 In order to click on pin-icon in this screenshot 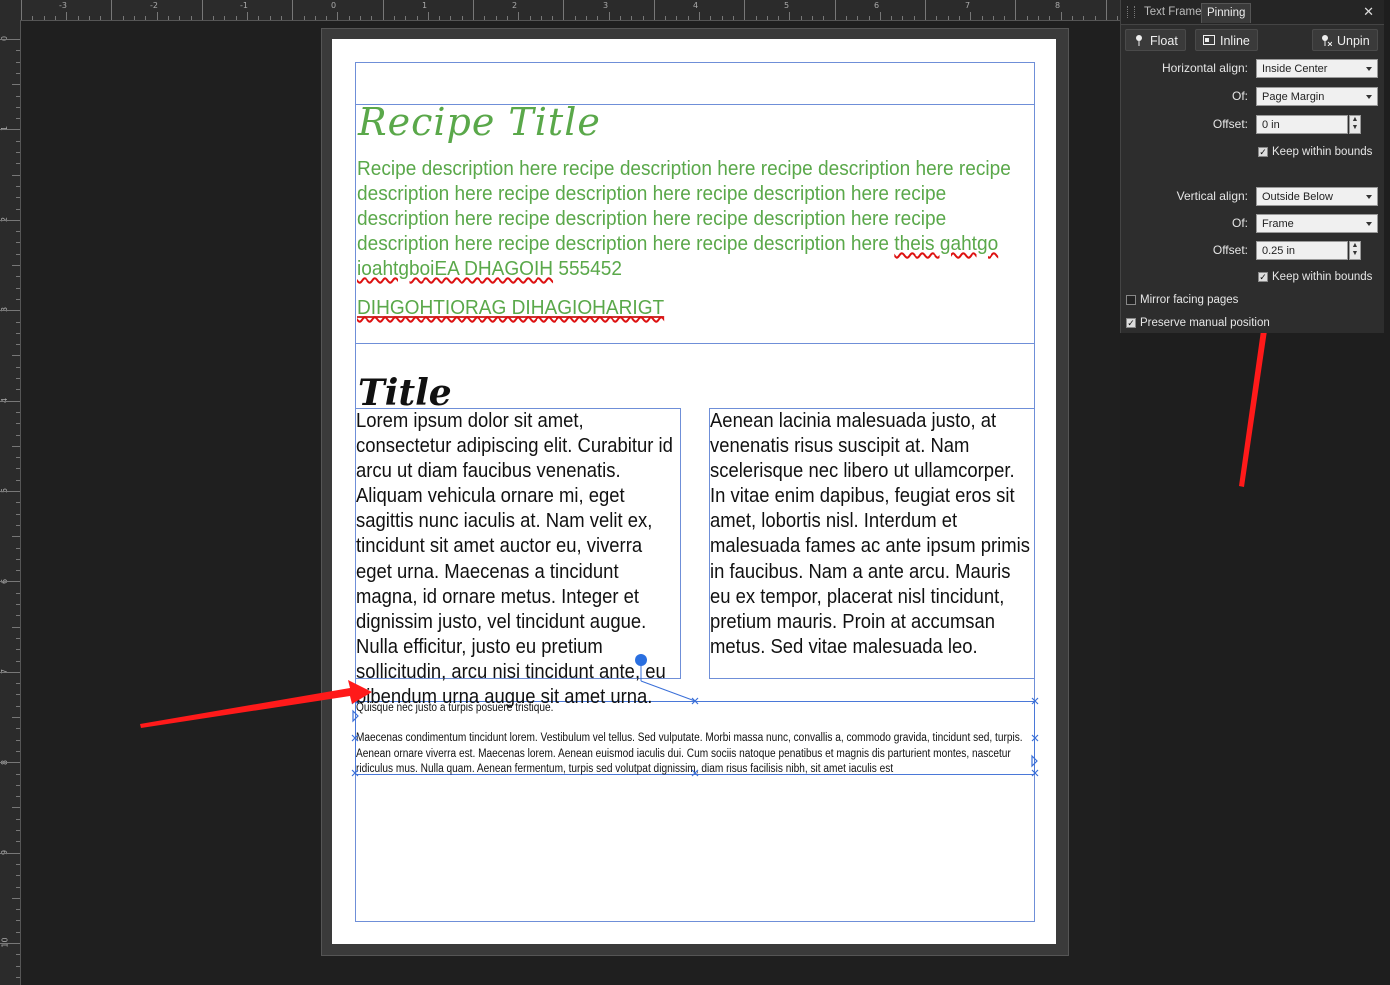, I will do `click(1139, 40)`.